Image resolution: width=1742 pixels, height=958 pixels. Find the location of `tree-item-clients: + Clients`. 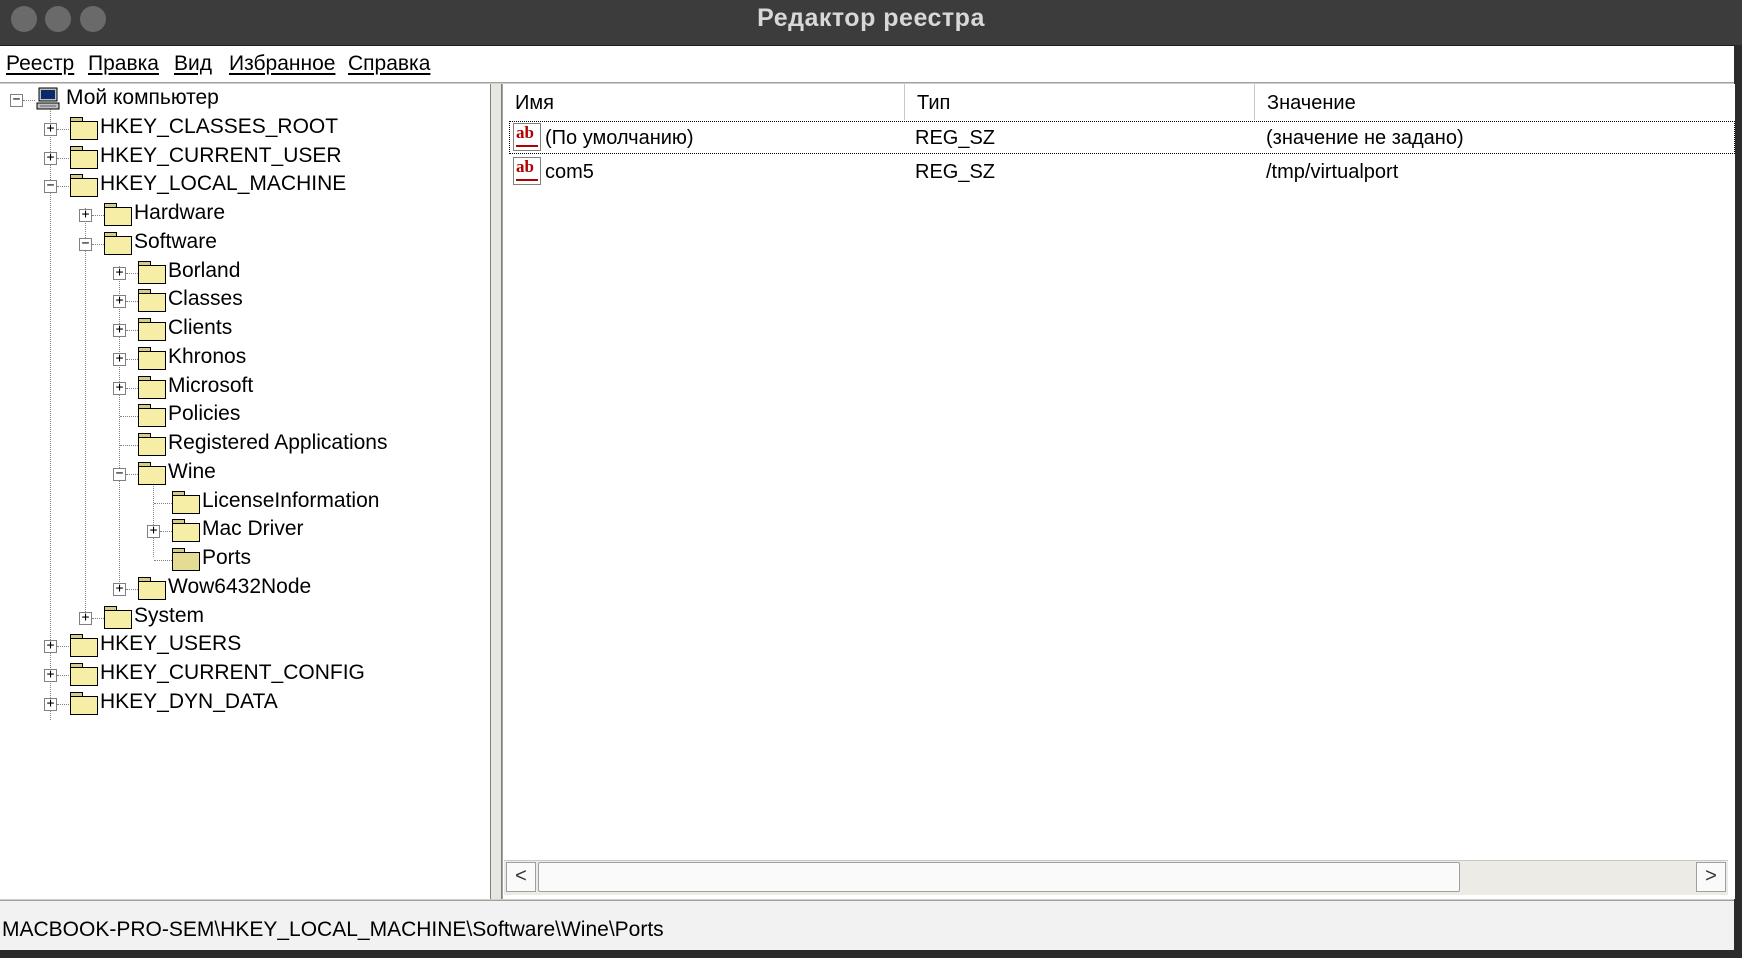

tree-item-clients: + Clients is located at coordinates (245, 330).